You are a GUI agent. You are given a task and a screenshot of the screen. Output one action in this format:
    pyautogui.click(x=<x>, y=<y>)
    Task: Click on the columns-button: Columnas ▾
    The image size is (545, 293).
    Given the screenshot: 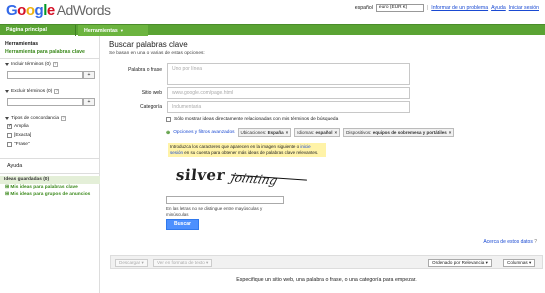 What is the action you would take?
    pyautogui.click(x=519, y=263)
    